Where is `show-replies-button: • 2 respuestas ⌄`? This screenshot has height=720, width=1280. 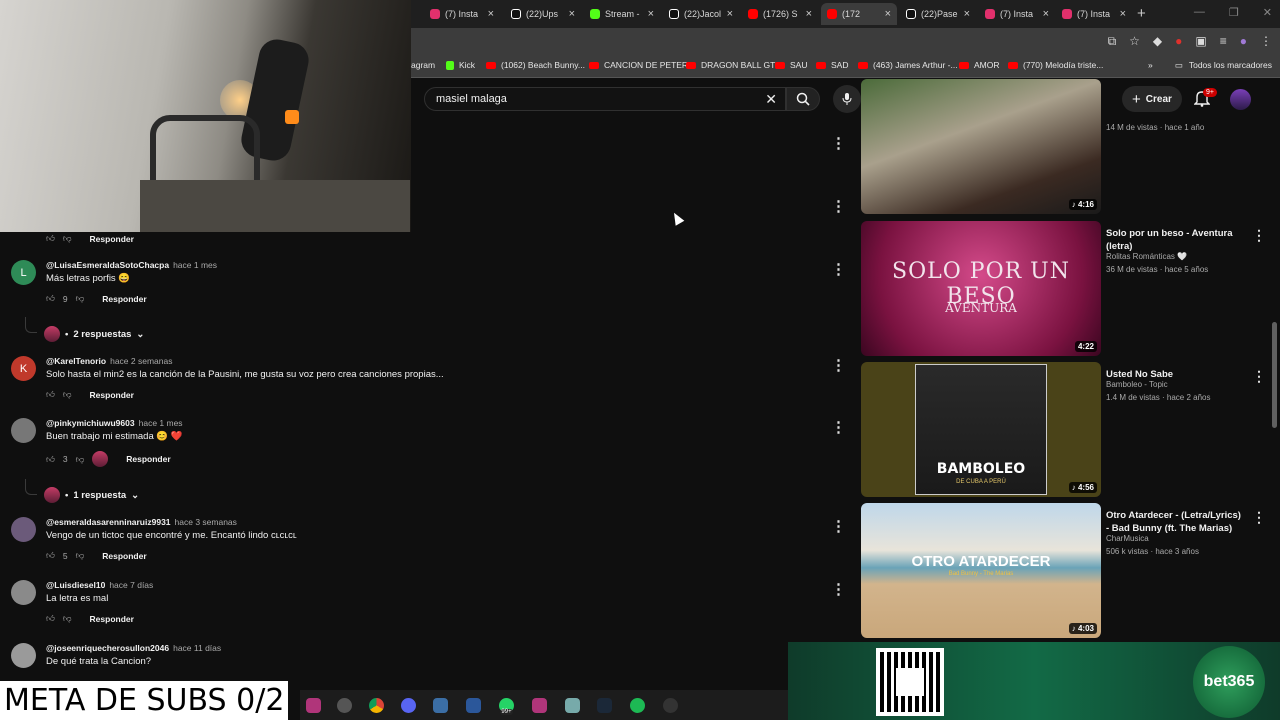 show-replies-button: • 2 respuestas ⌄ is located at coordinates (94, 334).